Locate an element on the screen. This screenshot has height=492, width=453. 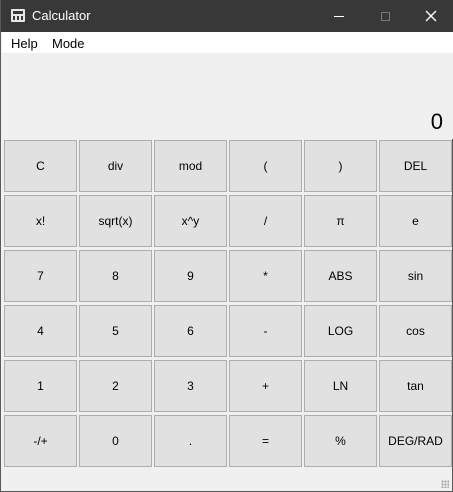
minimize-button is located at coordinates (339, 16).